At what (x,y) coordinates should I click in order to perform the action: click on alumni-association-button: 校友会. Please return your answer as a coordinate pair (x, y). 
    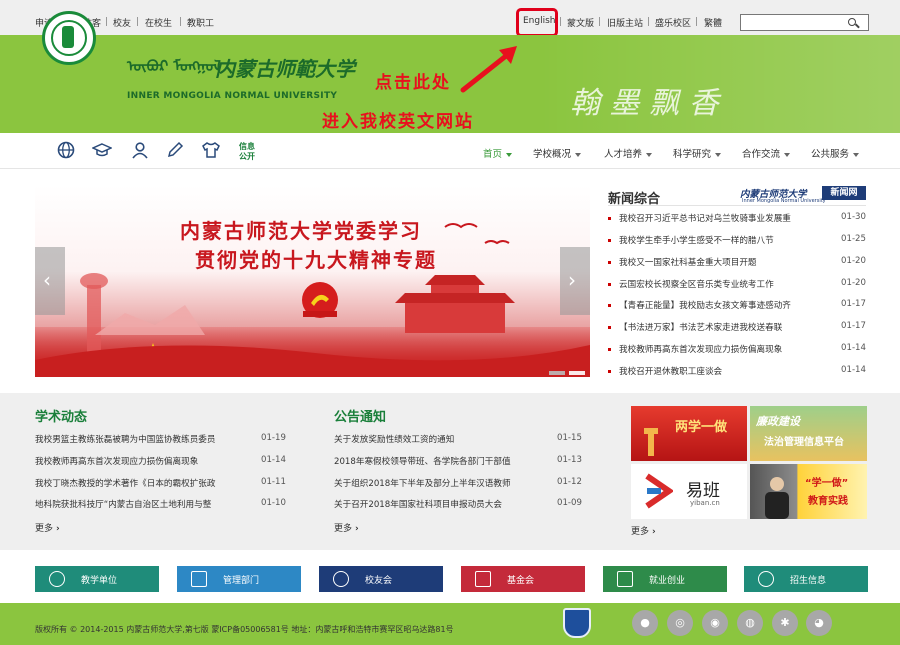
    Looking at the image, I should click on (381, 579).